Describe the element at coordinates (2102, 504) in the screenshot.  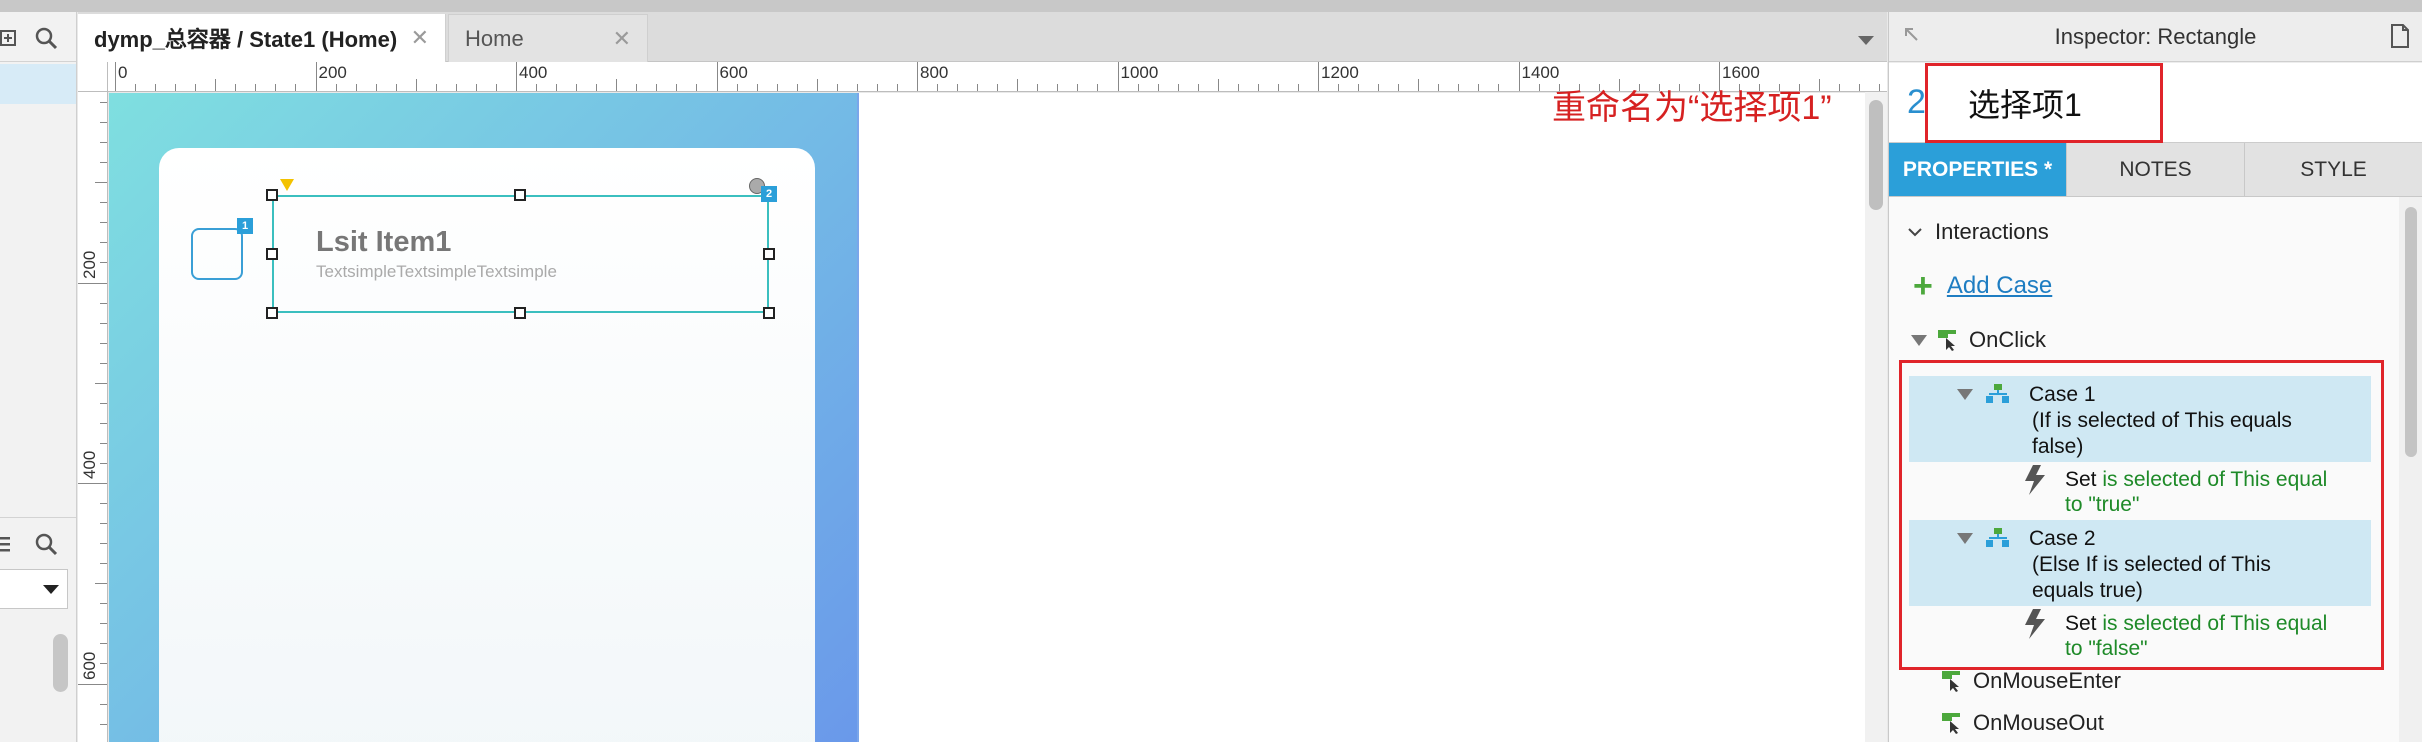
I see `action-value: to "true"` at that location.